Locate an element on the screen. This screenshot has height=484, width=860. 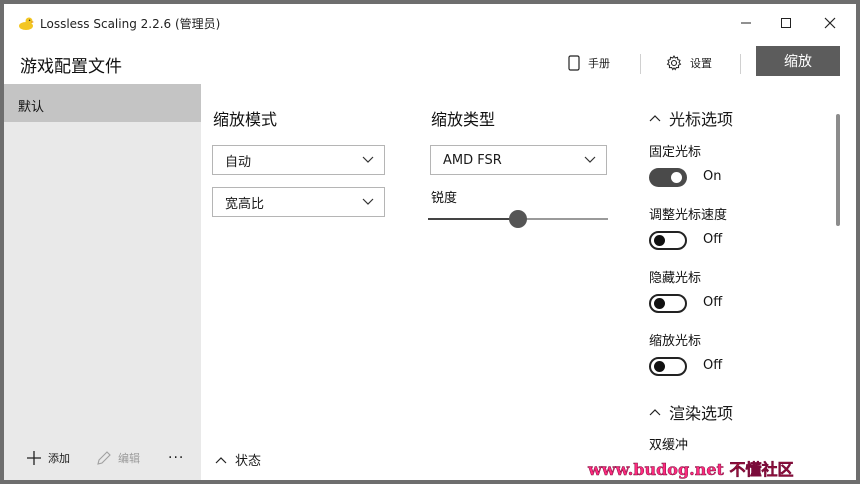
settings-button: 设置 is located at coordinates (689, 63).